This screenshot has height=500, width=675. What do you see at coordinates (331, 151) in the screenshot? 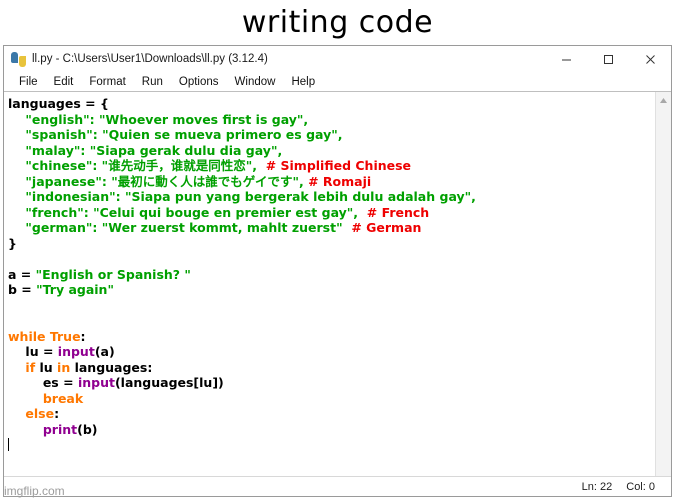
I see `code-line: "malay": "Siapa gerak dulu dia gay",` at bounding box center [331, 151].